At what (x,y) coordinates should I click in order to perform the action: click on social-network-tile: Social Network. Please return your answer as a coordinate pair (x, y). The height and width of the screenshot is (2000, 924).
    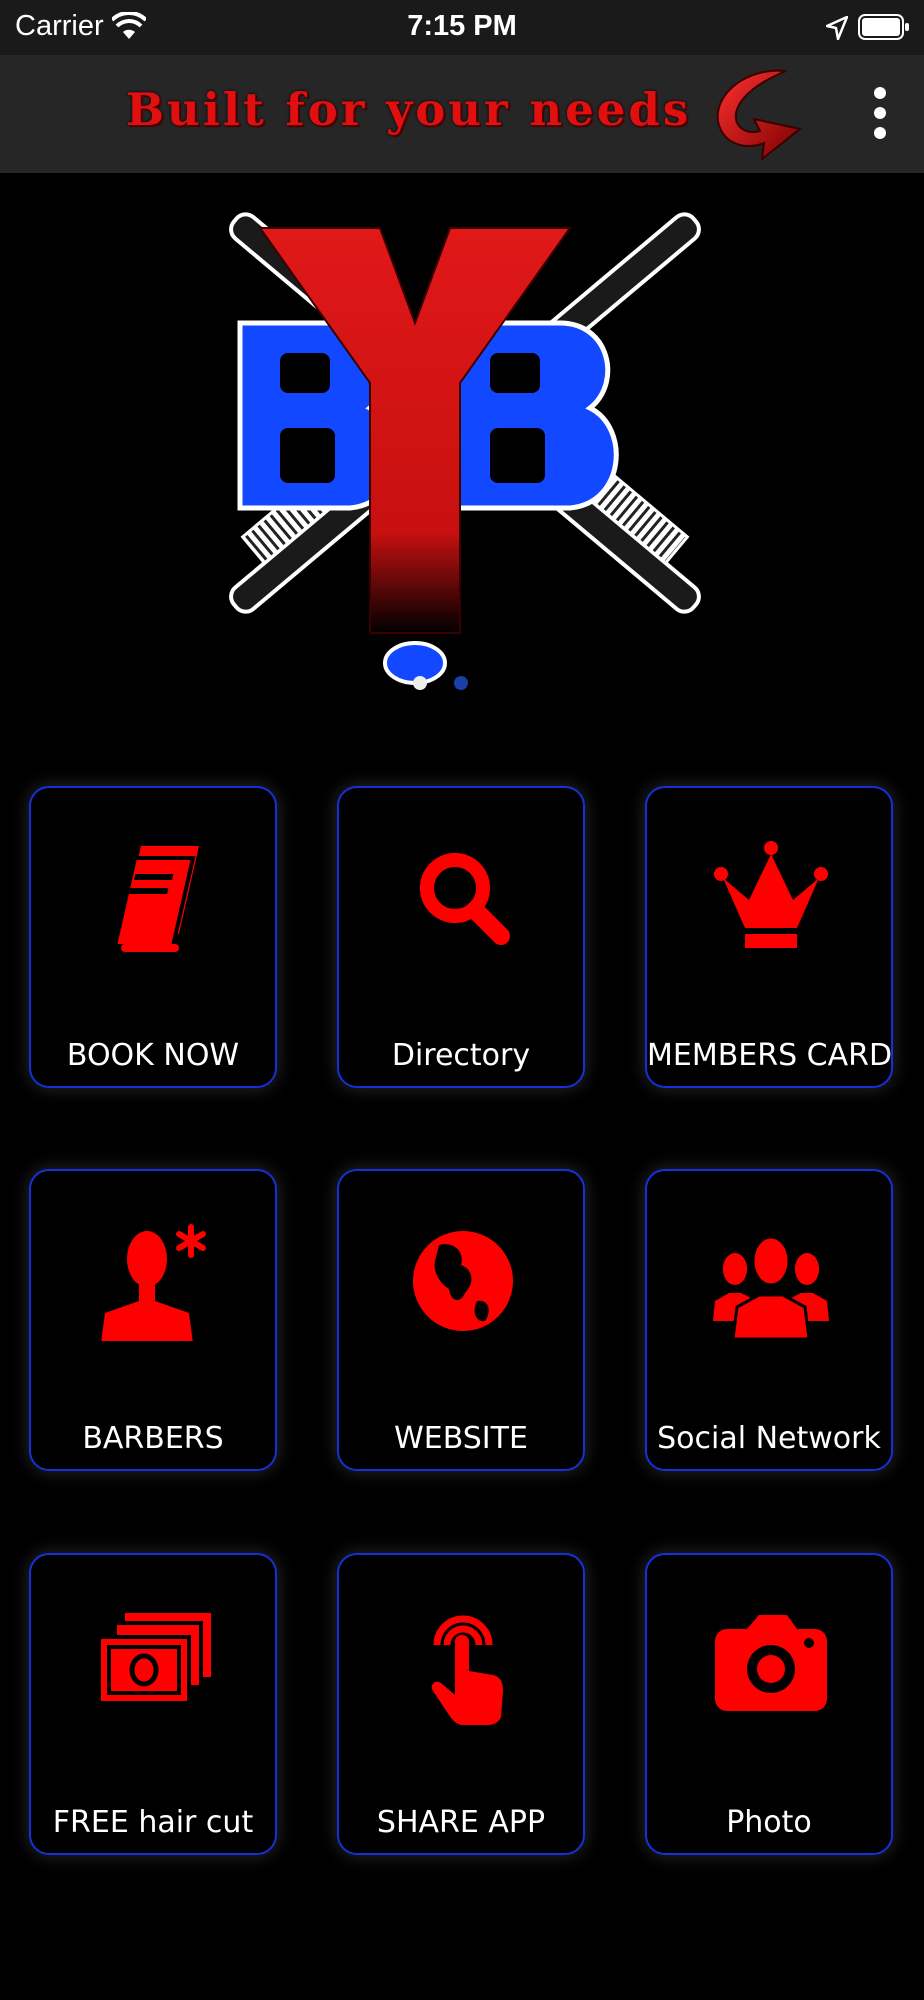
    Looking at the image, I should click on (769, 1320).